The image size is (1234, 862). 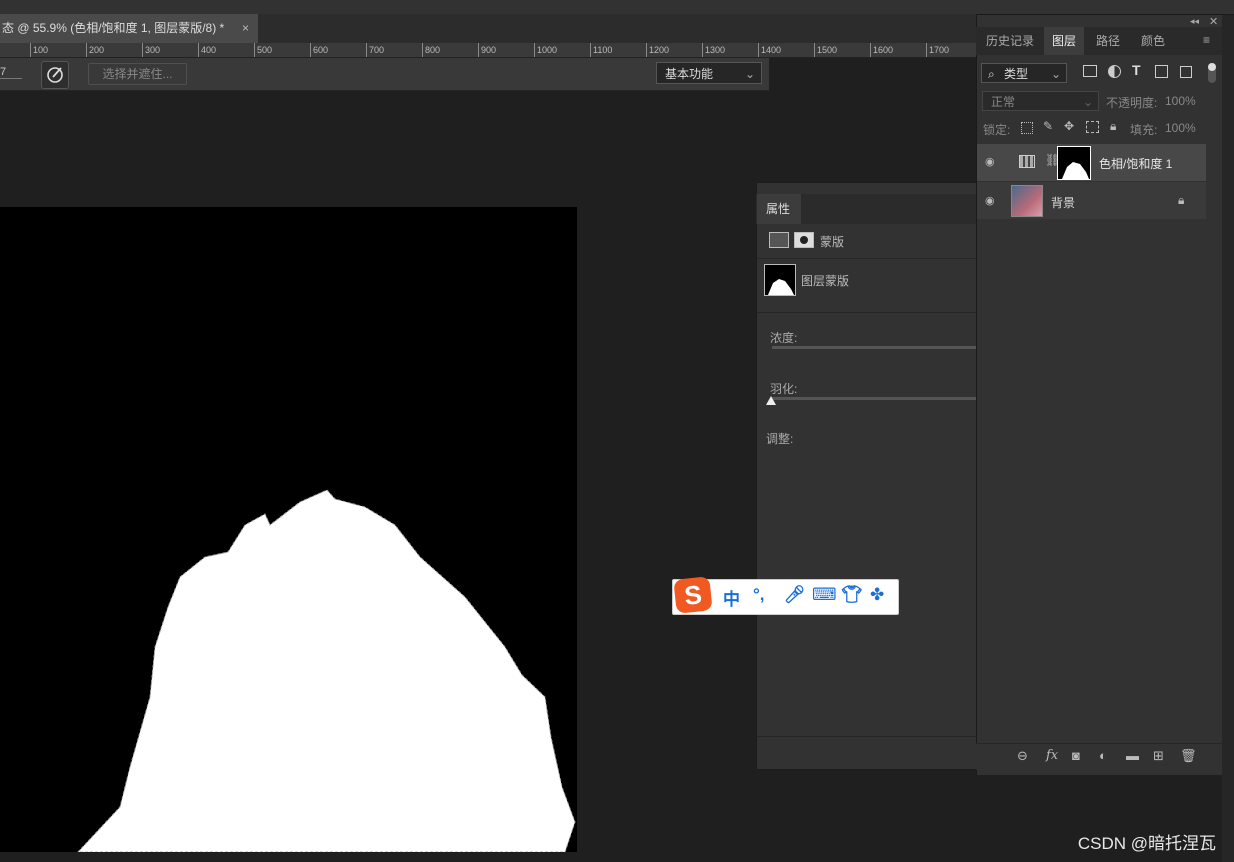 I want to click on new-group-icon: ▬, so click(x=1132, y=755).